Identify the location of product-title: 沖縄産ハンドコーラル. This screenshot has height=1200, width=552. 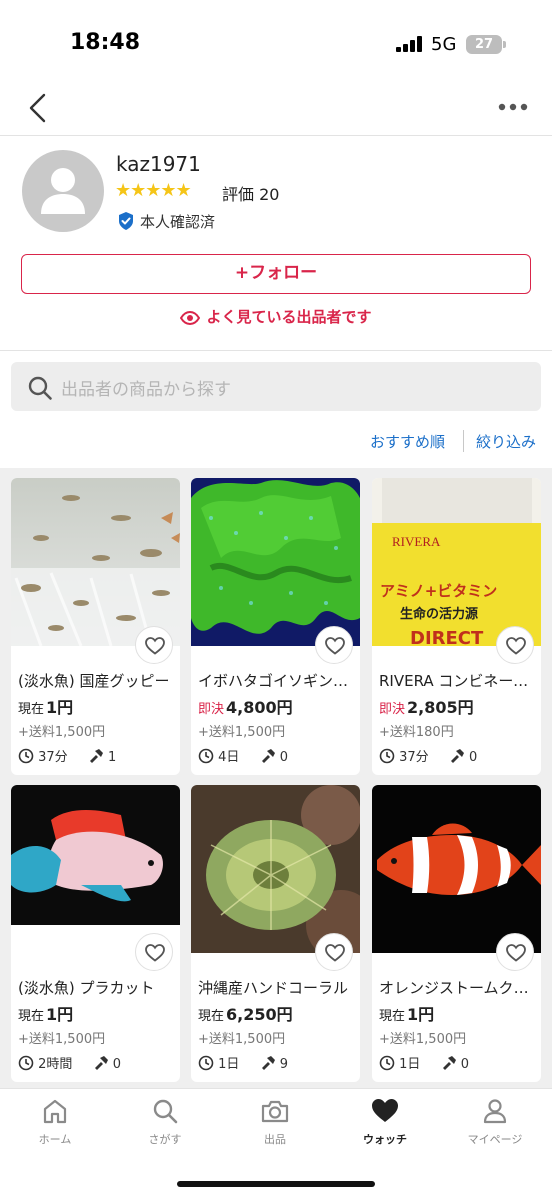
(273, 988).